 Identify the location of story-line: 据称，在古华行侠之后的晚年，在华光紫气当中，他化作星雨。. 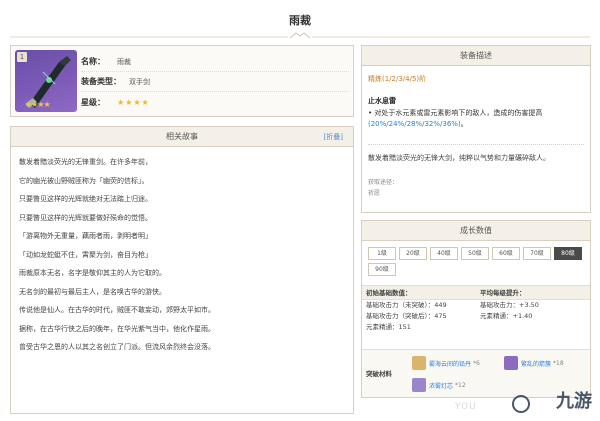
(117, 328).